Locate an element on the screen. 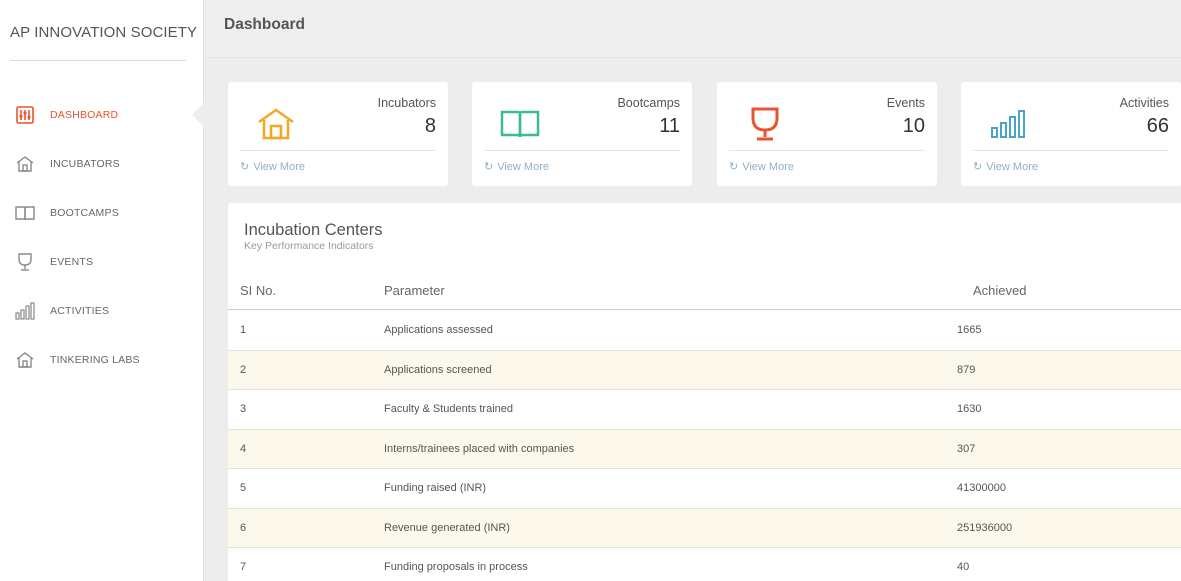 This screenshot has width=1181, height=581. cell-parameter: Interns/trainees placed with companies is located at coordinates (479, 448).